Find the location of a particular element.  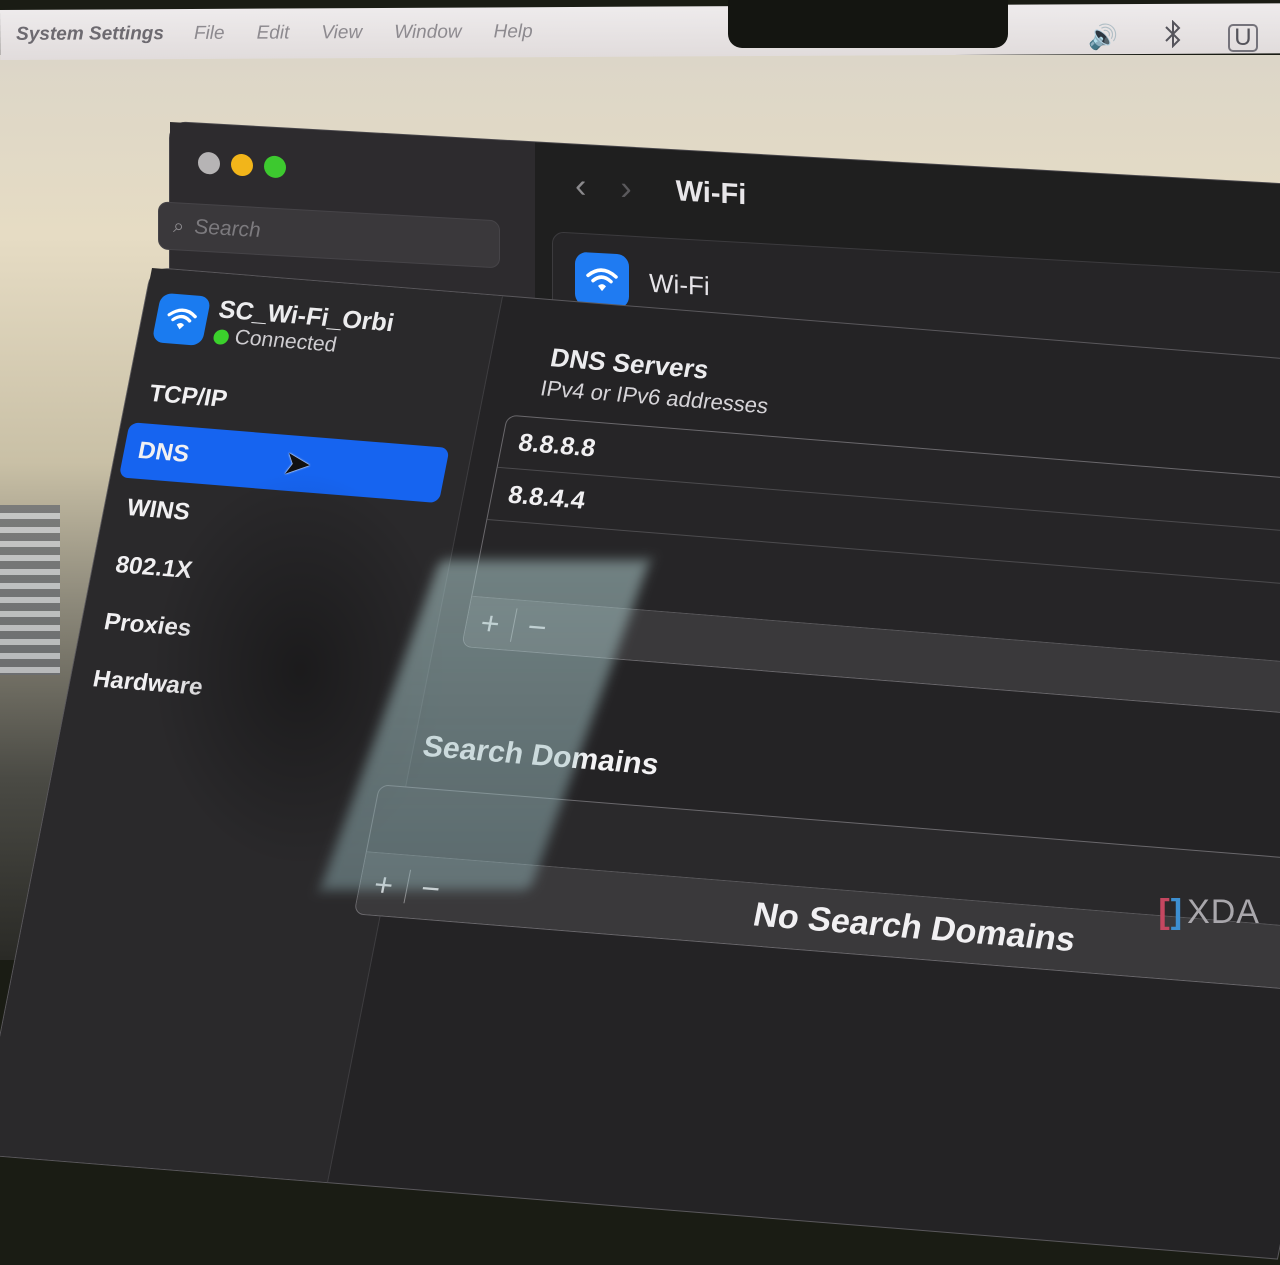

minimize-button is located at coordinates (242, 165).